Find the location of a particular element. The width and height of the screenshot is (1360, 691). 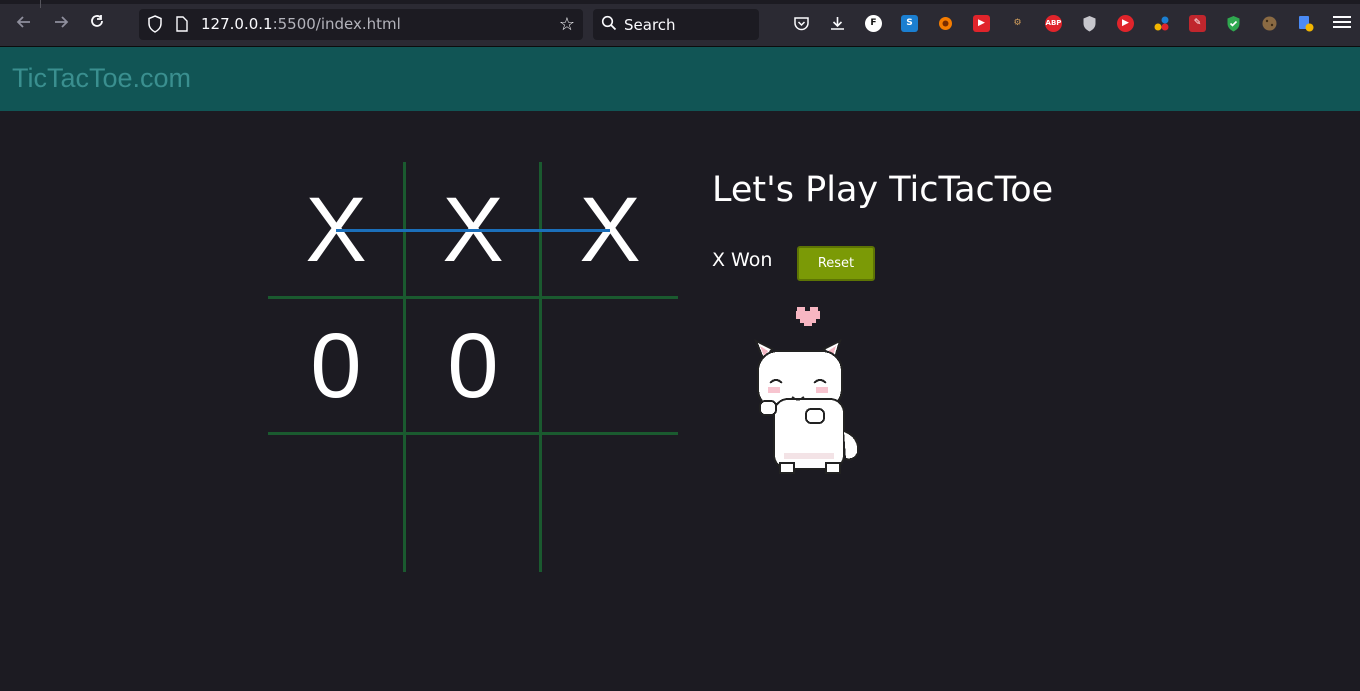

extension-f-icon: F is located at coordinates (873, 23).